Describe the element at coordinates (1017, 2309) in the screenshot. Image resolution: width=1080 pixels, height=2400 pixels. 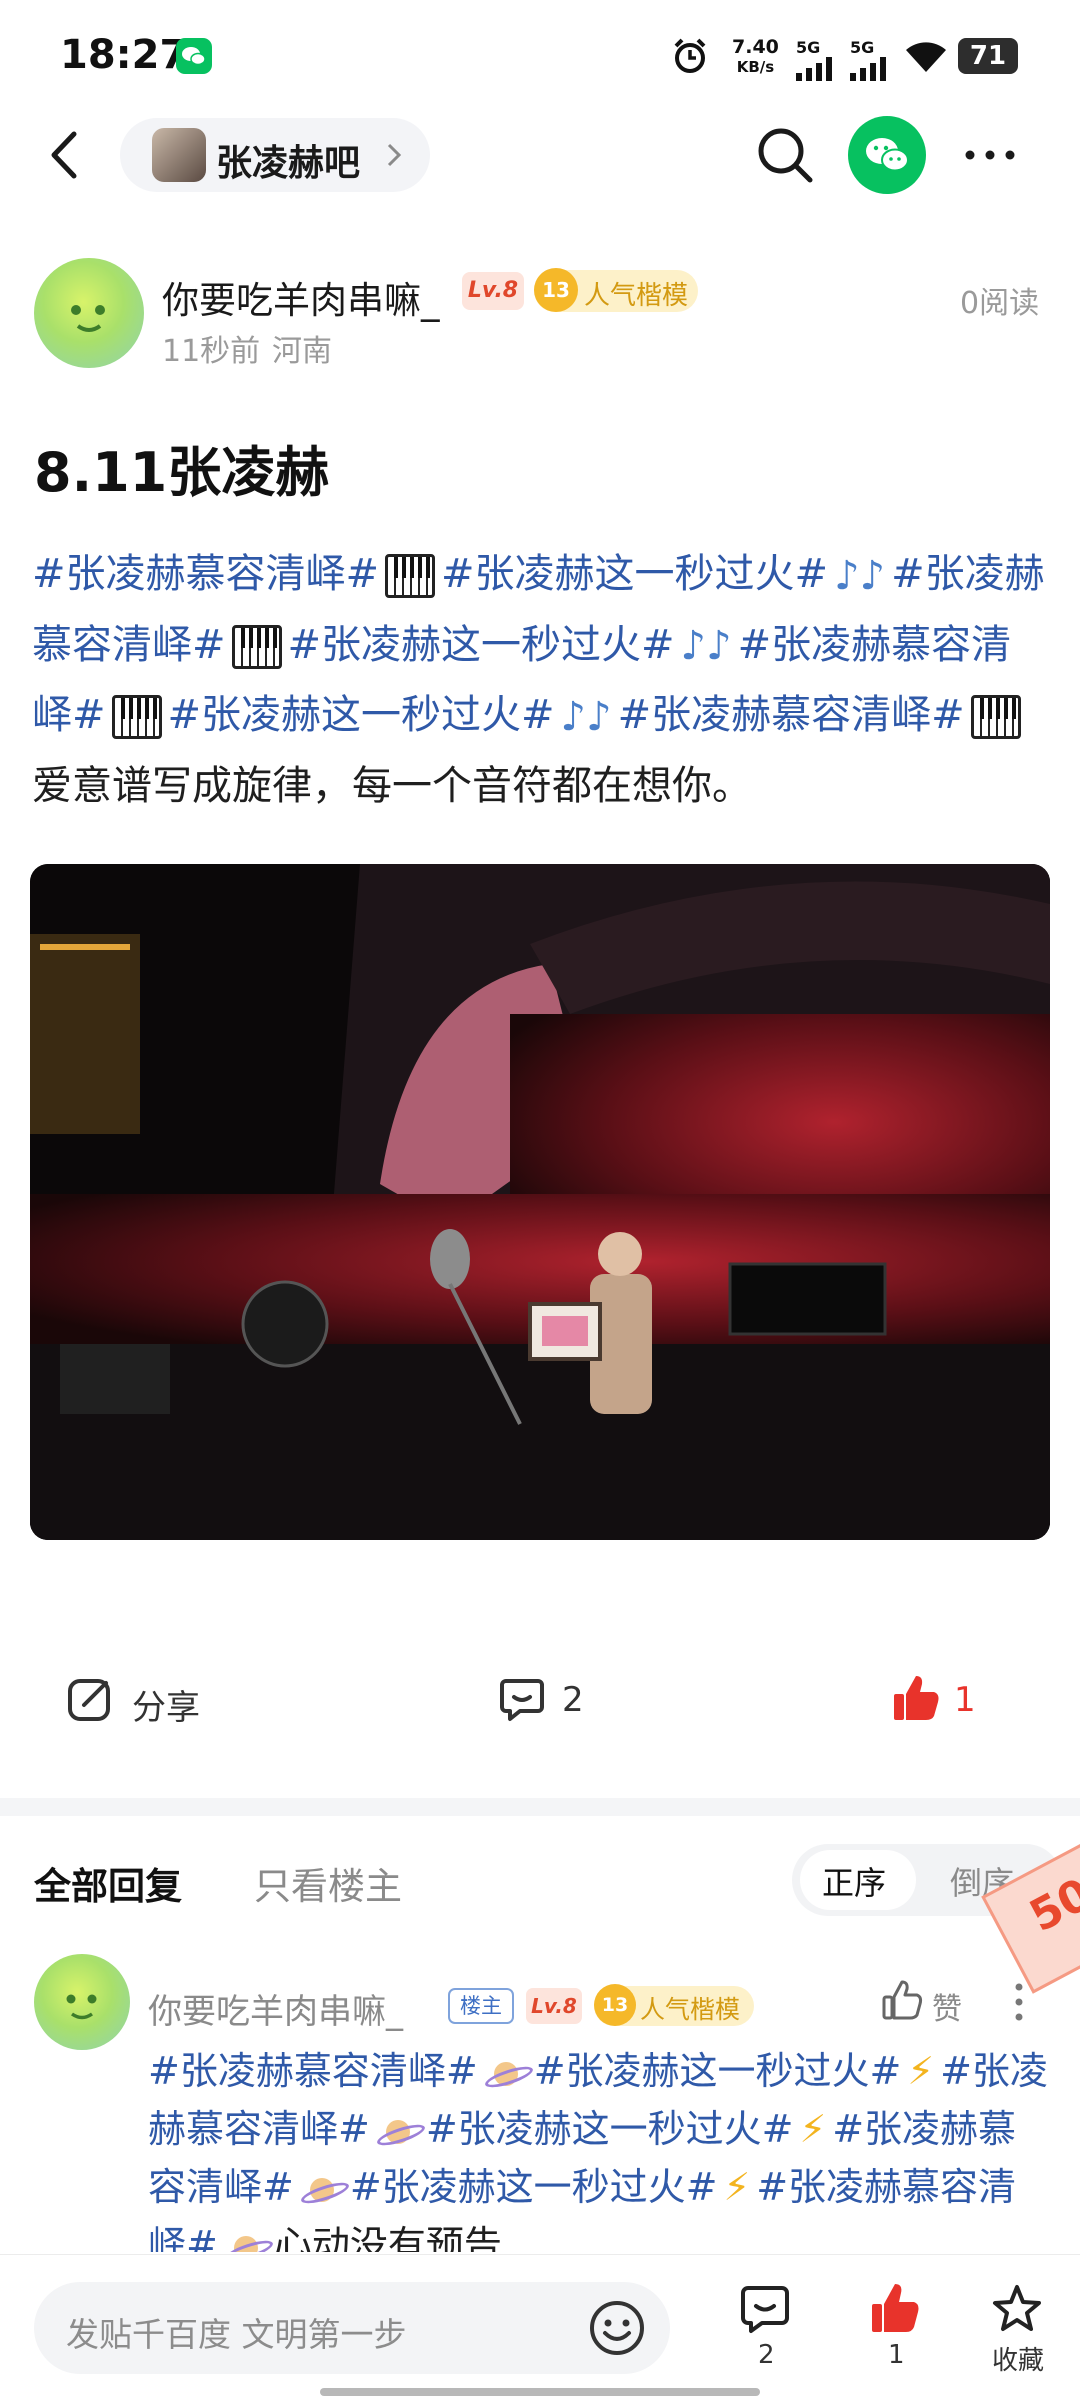
I see `star-icon` at that location.